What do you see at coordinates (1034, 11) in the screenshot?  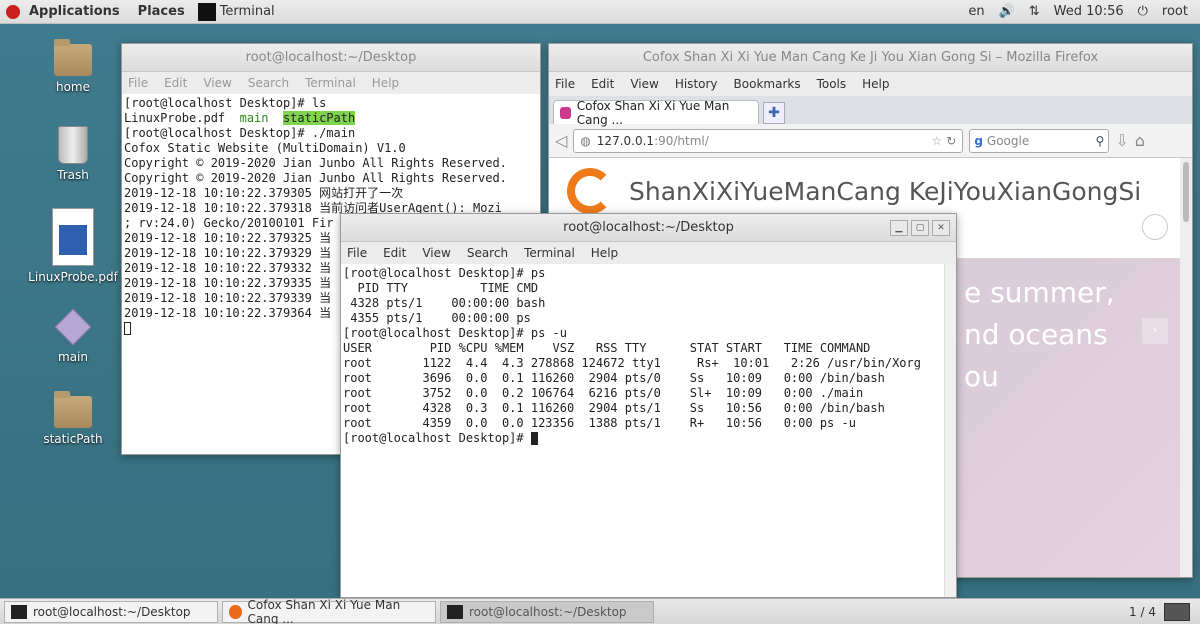 I see `network-icon: ⇅` at bounding box center [1034, 11].